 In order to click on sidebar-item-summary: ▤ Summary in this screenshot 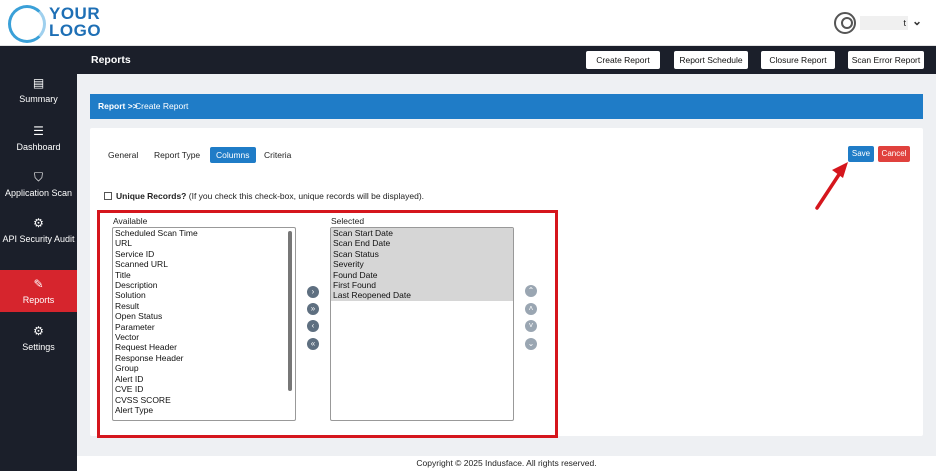, I will do `click(38, 90)`.